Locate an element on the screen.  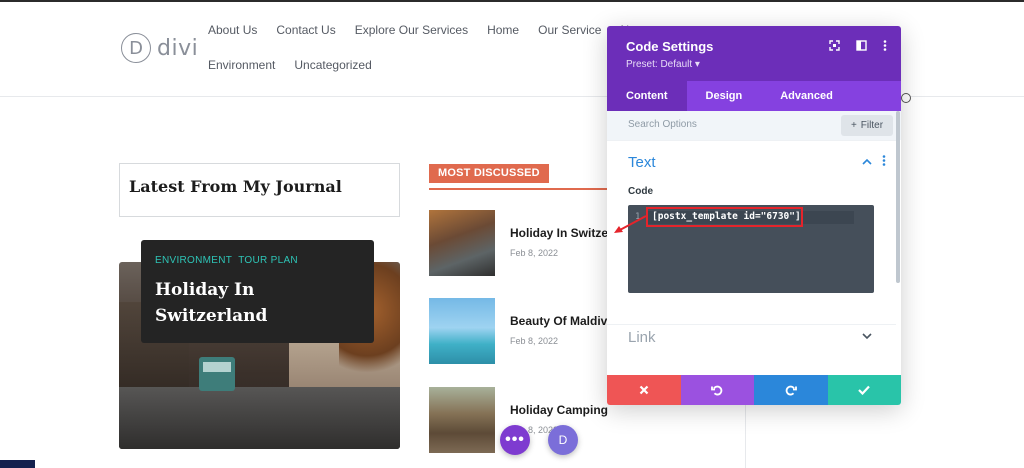
redo-button is located at coordinates (791, 390).